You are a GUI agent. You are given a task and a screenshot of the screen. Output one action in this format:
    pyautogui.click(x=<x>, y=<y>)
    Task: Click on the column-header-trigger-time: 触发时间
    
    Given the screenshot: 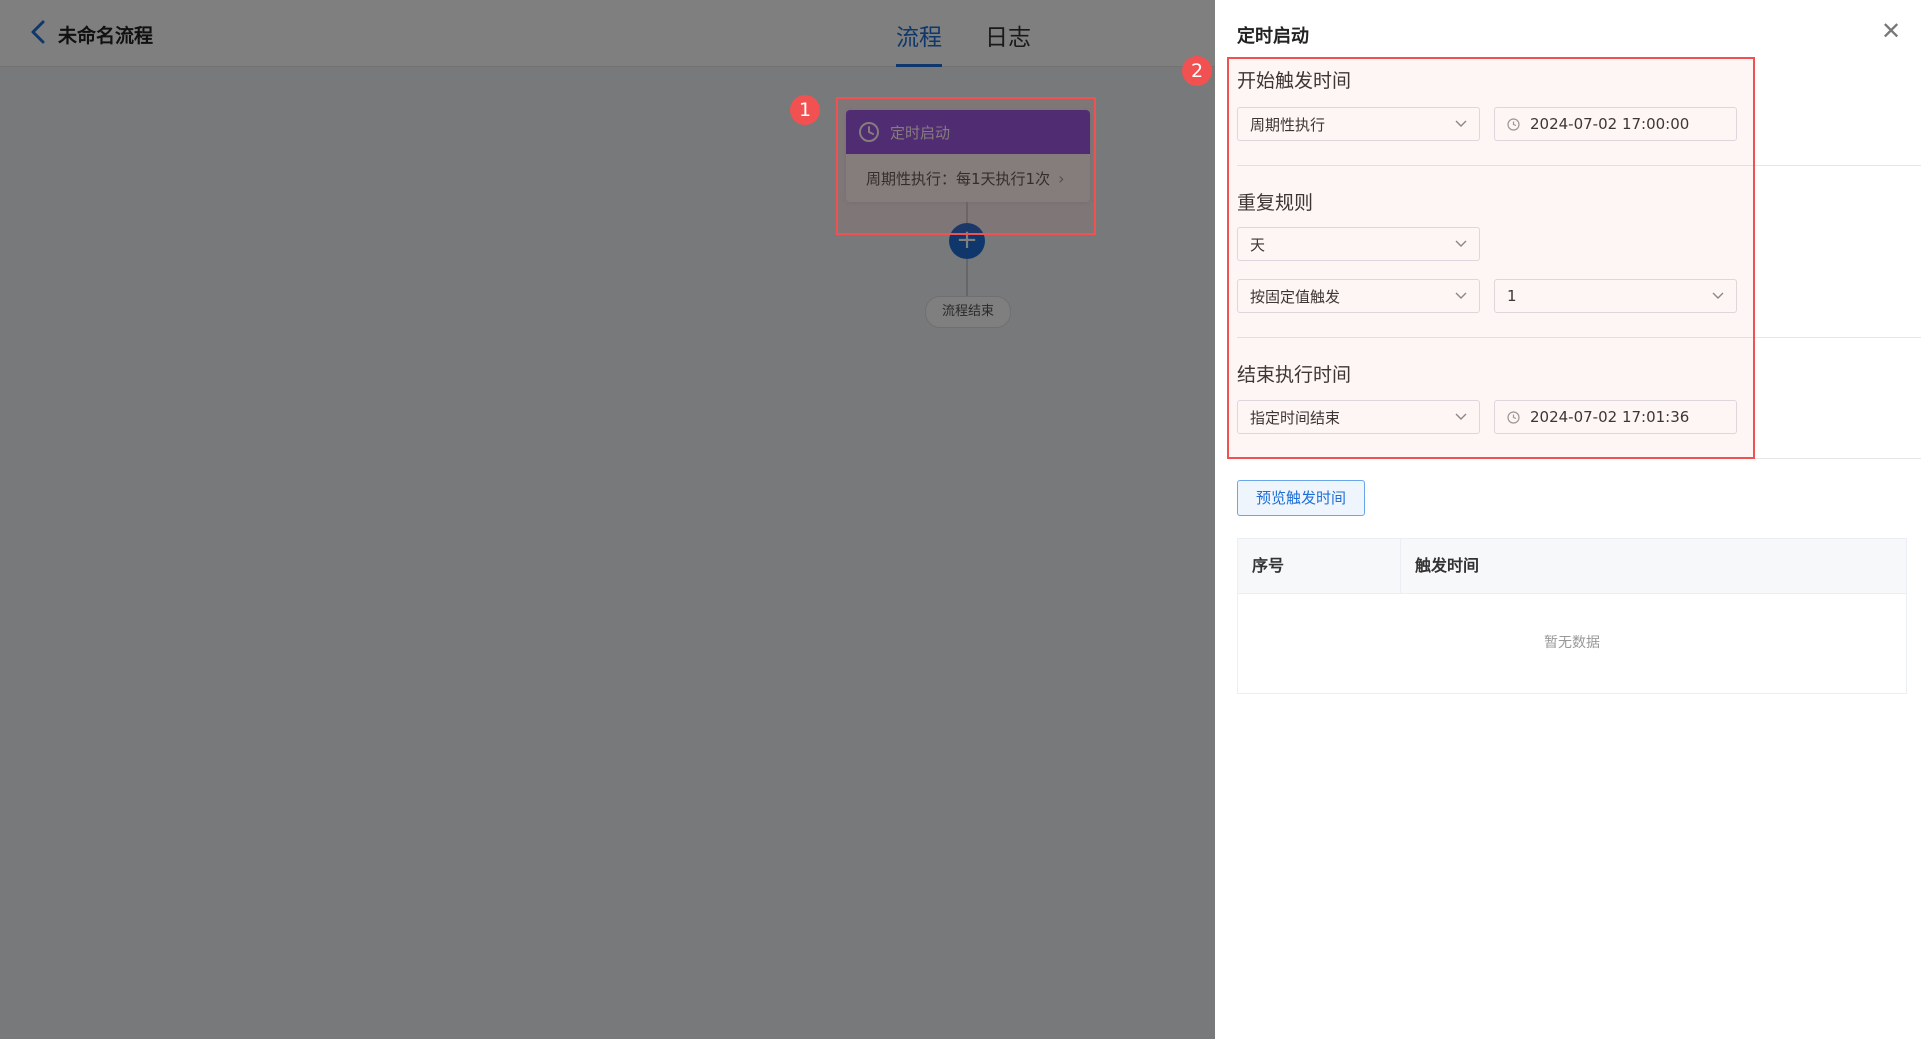 What is the action you would take?
    pyautogui.click(x=1447, y=565)
    